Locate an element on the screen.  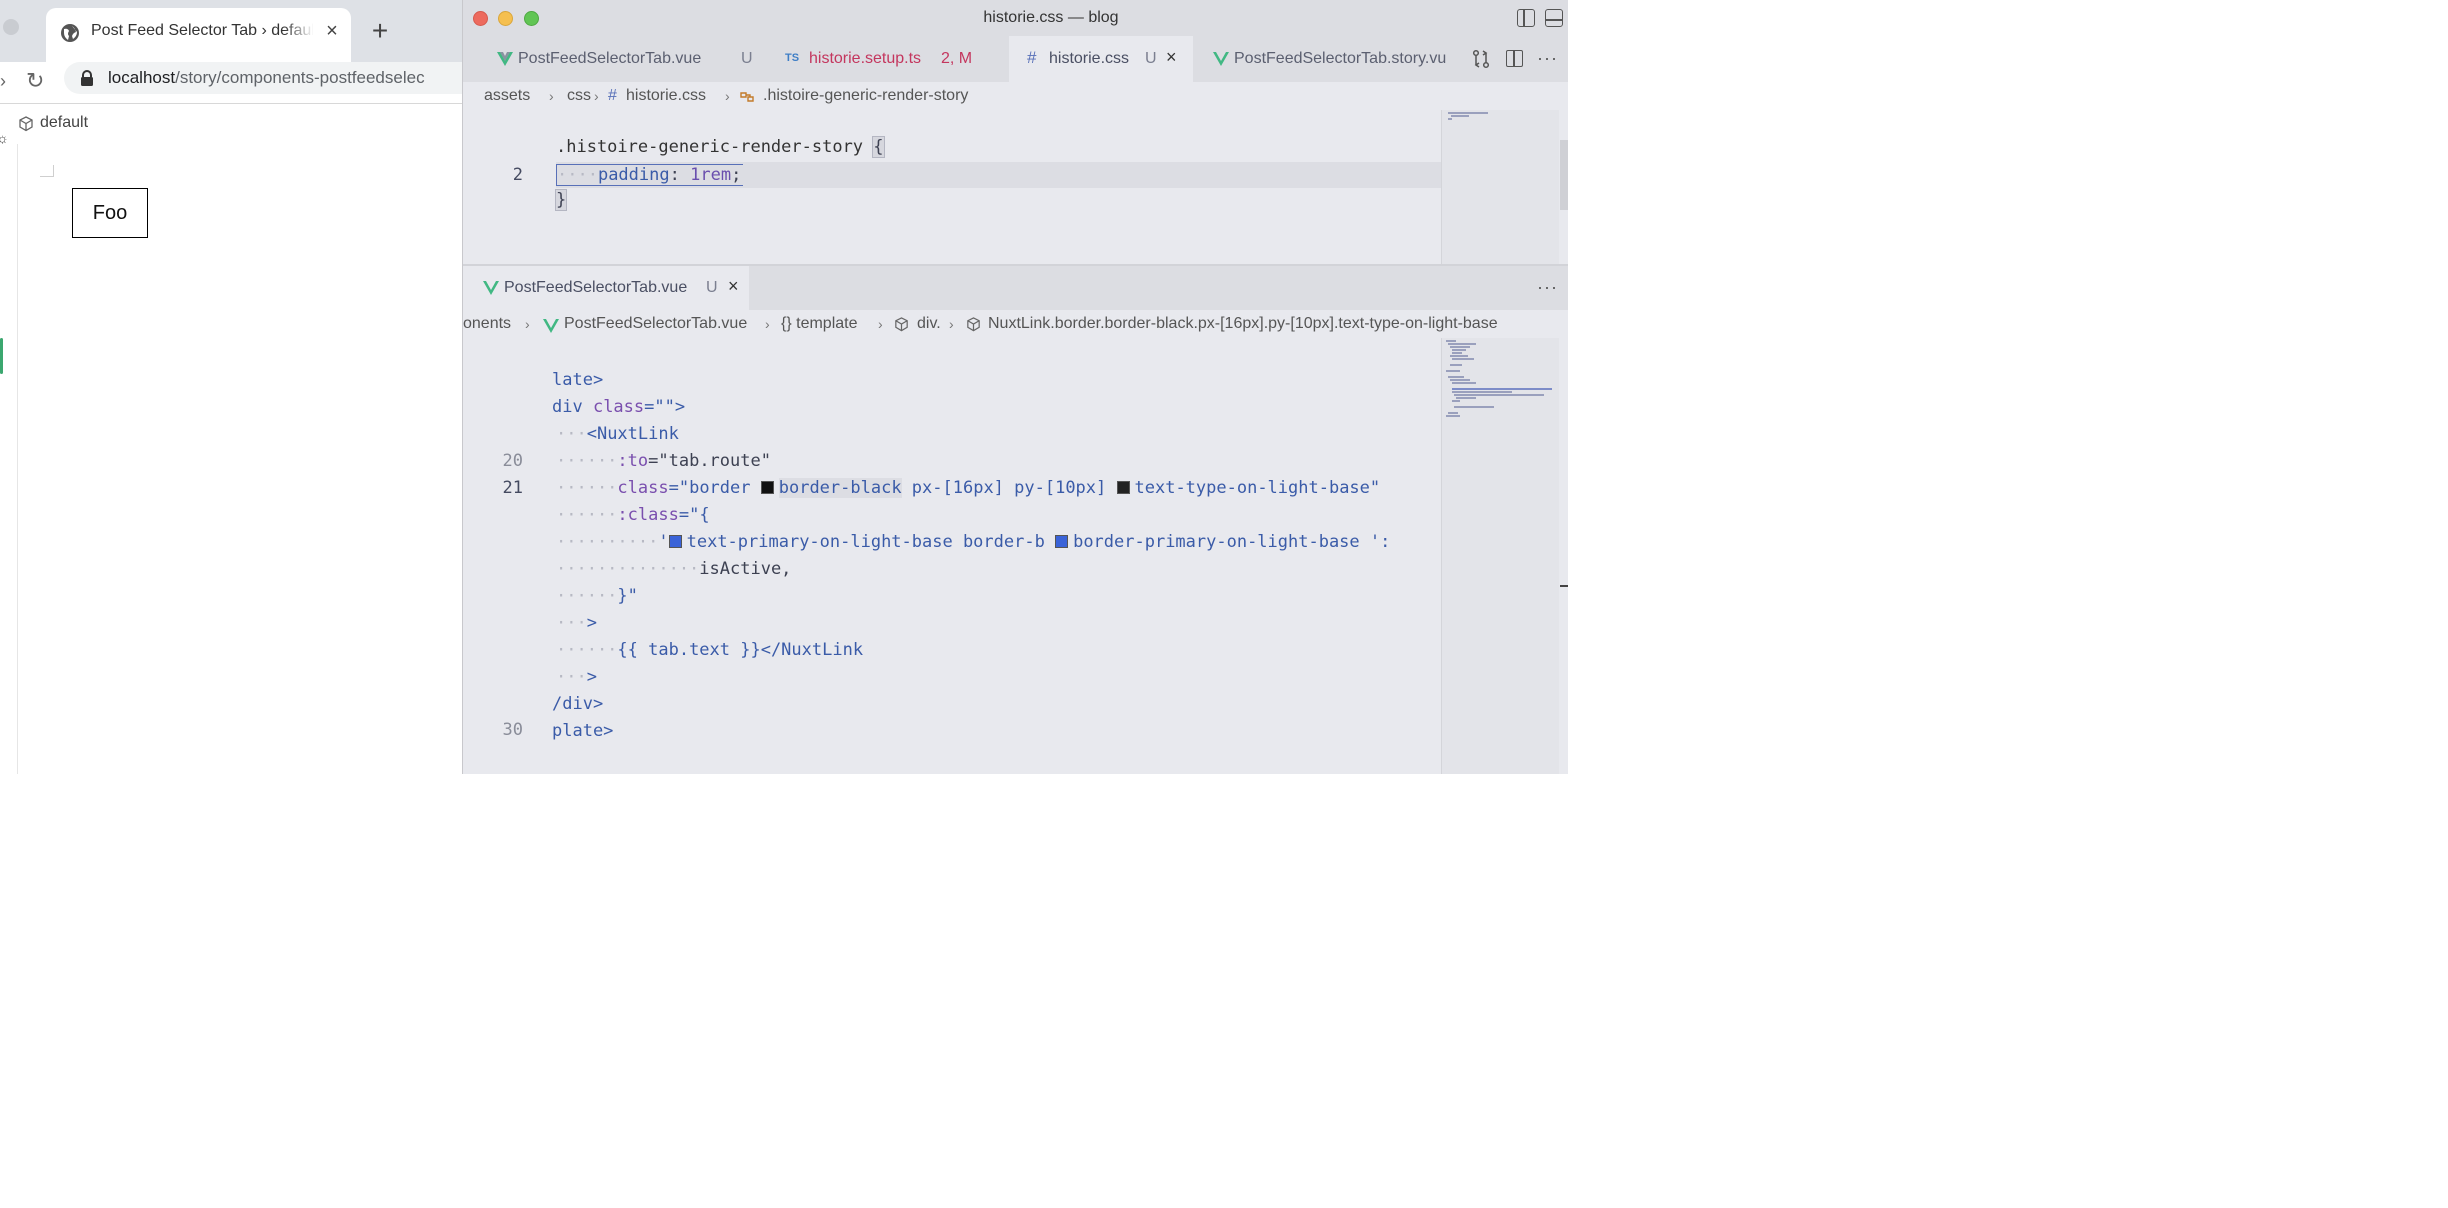
breadcrumb-item: PostFeedSelectorTab.vue is located at coordinates (655, 324).